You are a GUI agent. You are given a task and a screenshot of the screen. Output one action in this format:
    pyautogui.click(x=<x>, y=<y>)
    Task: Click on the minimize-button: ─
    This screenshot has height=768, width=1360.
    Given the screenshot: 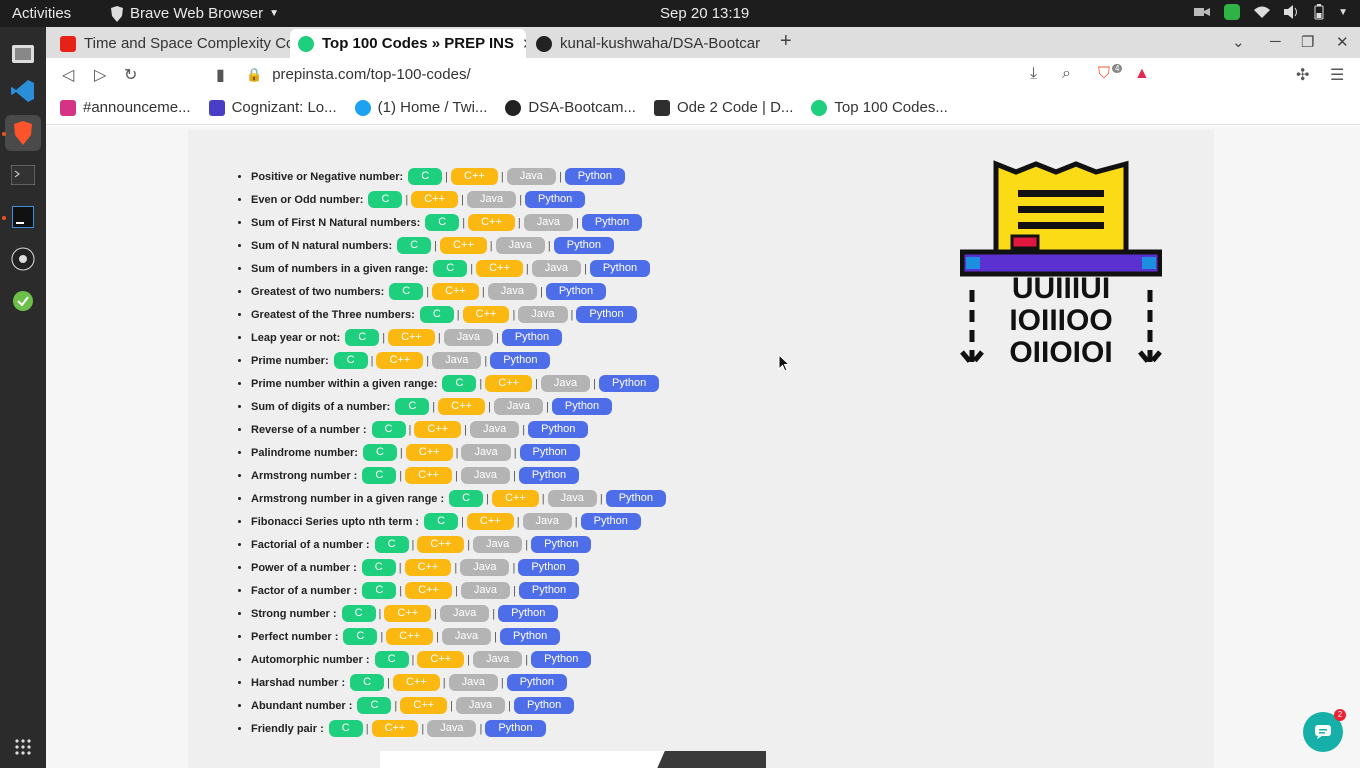 What is the action you would take?
    pyautogui.click(x=1275, y=41)
    